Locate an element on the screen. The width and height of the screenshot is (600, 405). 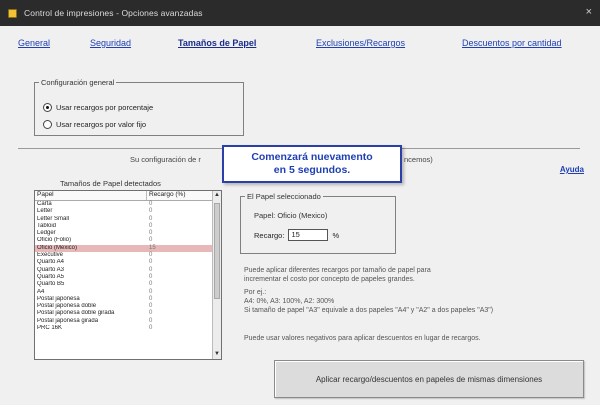
radio-label: Usar recargos por valor fijo is located at coordinates (101, 124).